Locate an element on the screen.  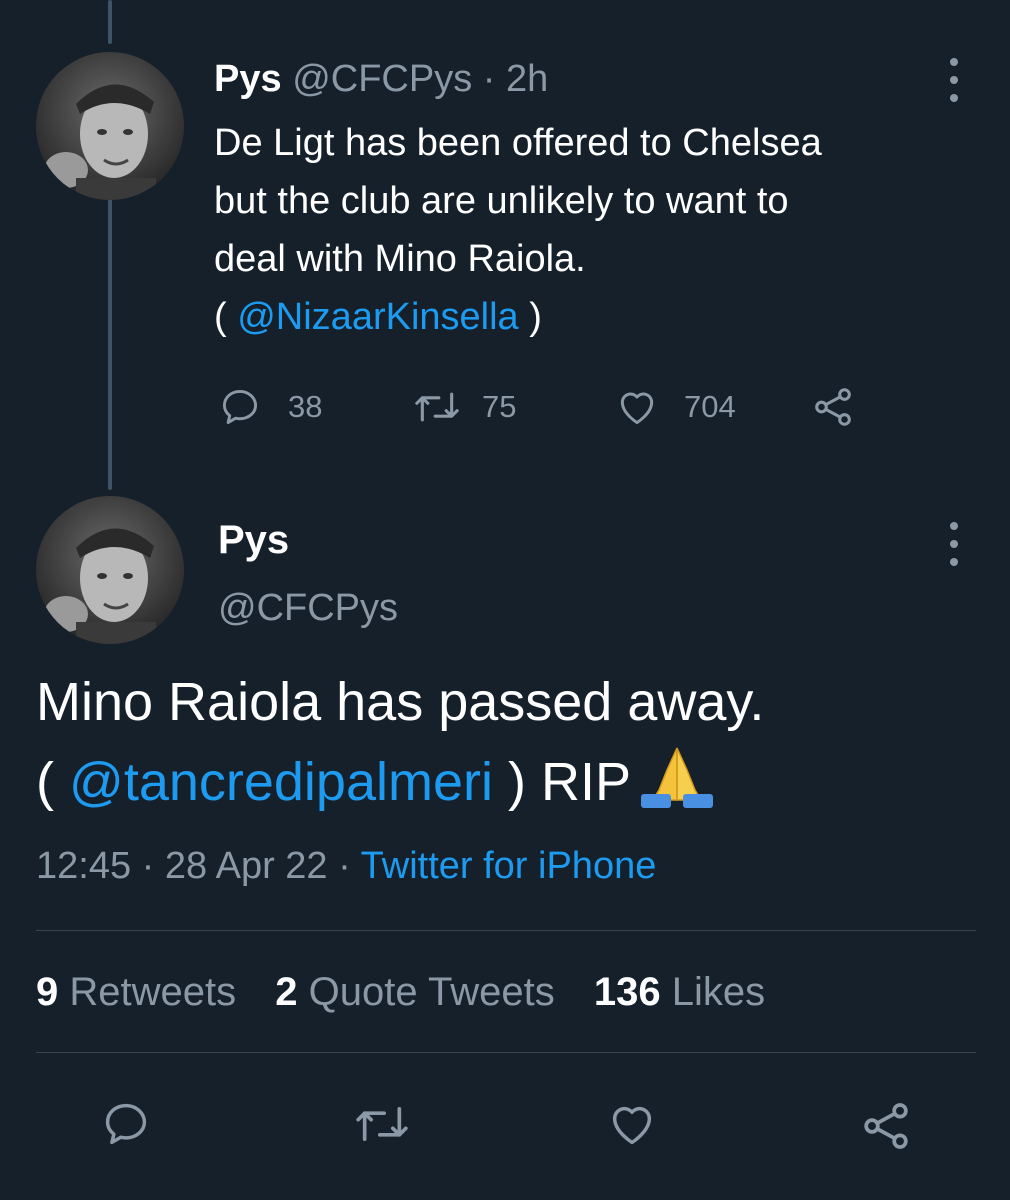
tweet2-source-link: Twitter for iPhone is located at coordinates (509, 866).